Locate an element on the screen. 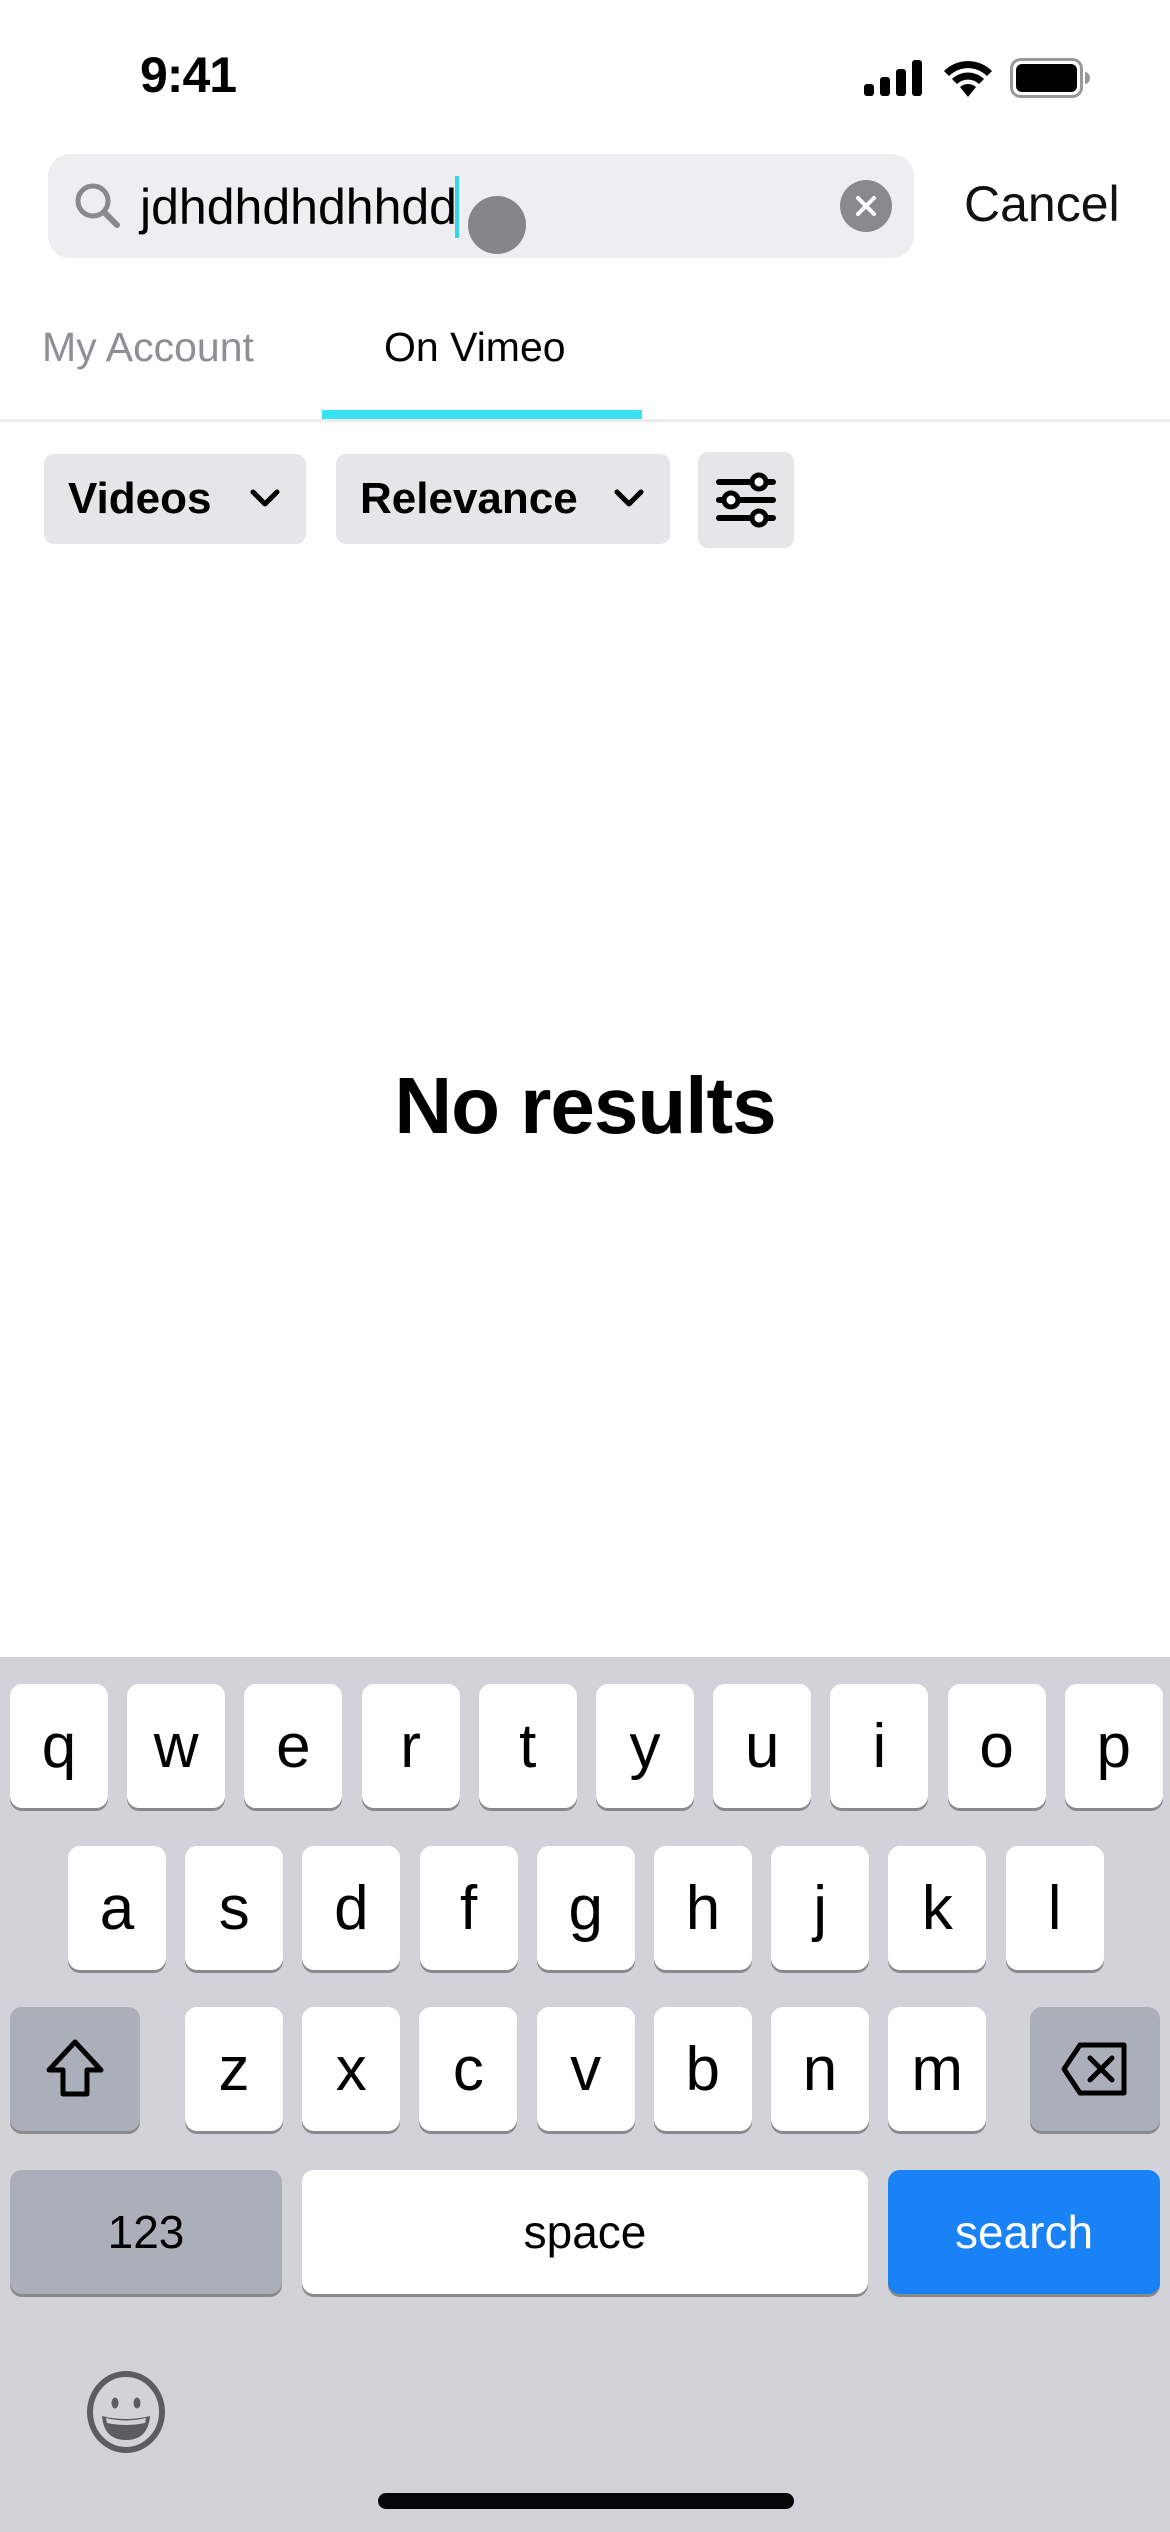 Image resolution: width=1170 pixels, height=2532 pixels. key-label: t is located at coordinates (528, 1746).